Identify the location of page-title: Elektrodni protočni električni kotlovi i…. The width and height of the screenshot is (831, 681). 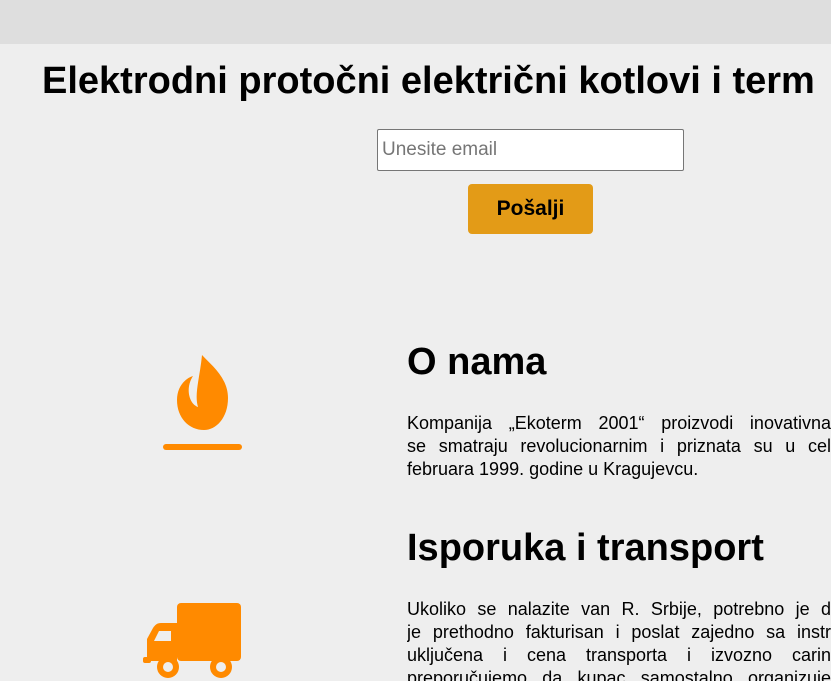
(428, 81).